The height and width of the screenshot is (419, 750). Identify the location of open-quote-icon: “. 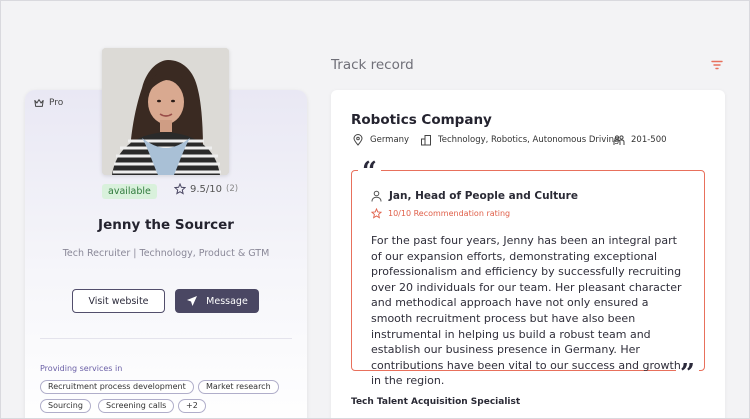
(369, 172).